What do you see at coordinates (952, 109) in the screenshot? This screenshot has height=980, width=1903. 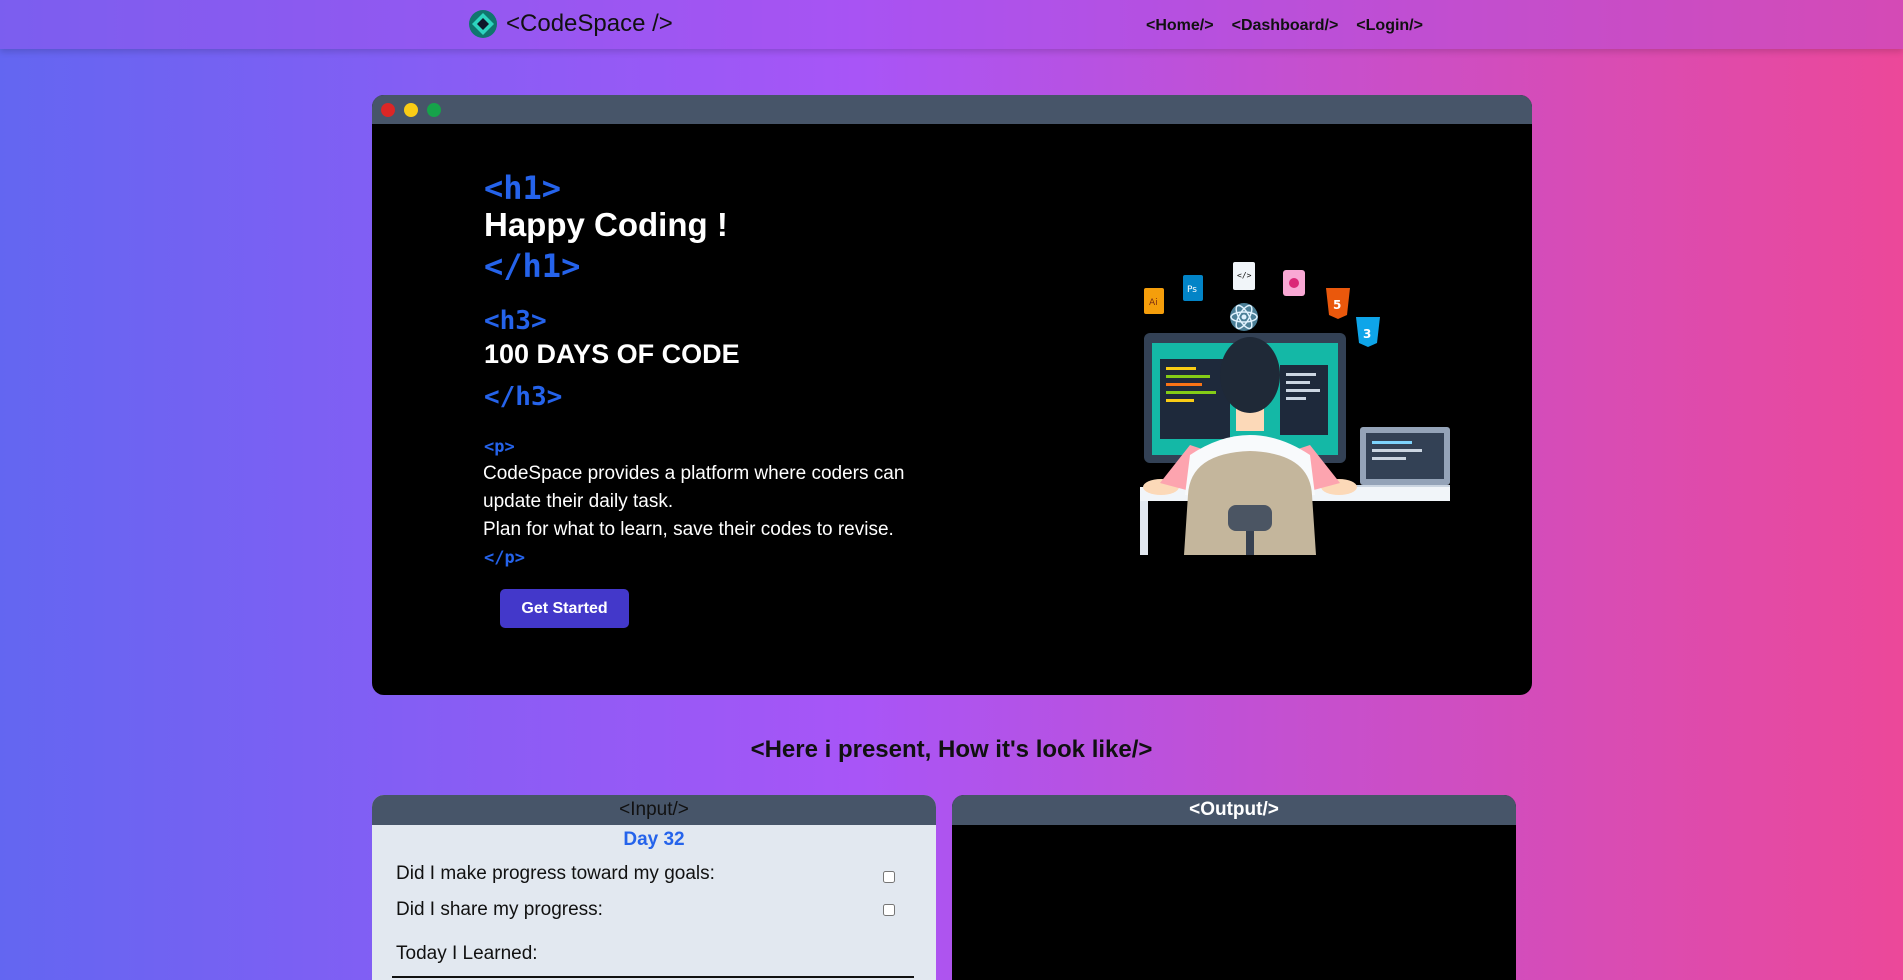 I see `window-title-bar` at bounding box center [952, 109].